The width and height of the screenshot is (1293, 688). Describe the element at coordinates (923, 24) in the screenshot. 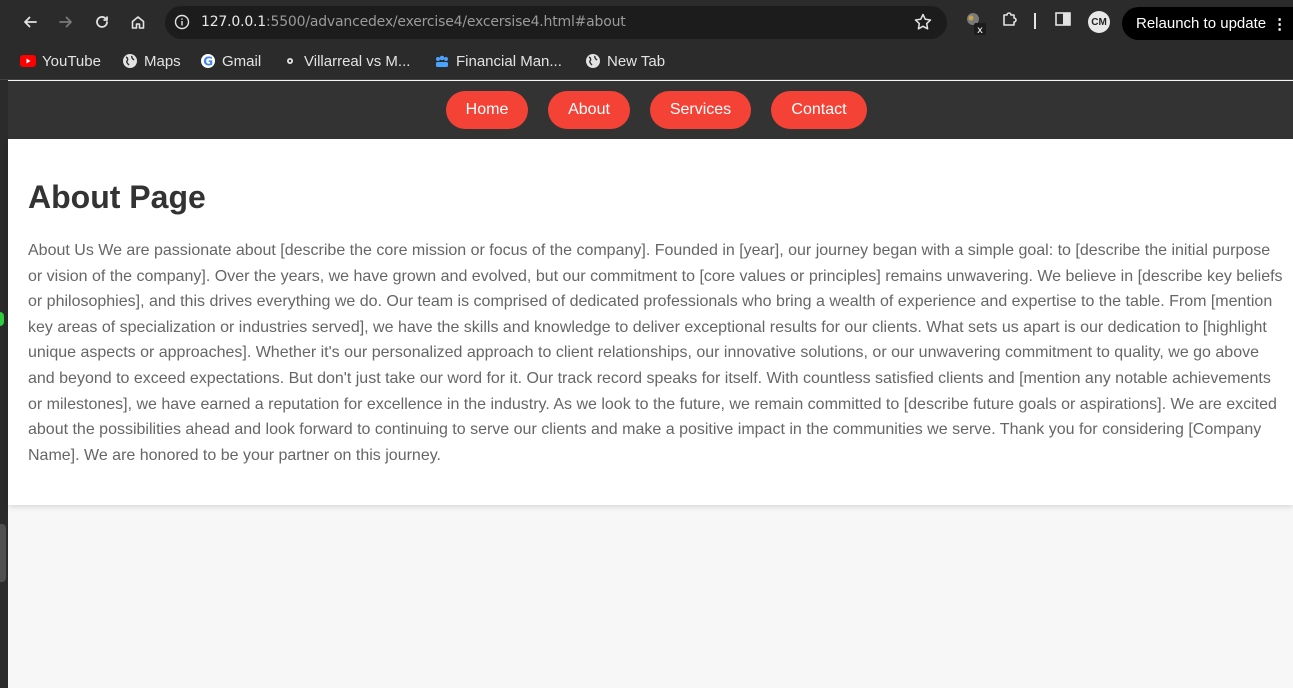

I see `bookmark-star-icon` at that location.